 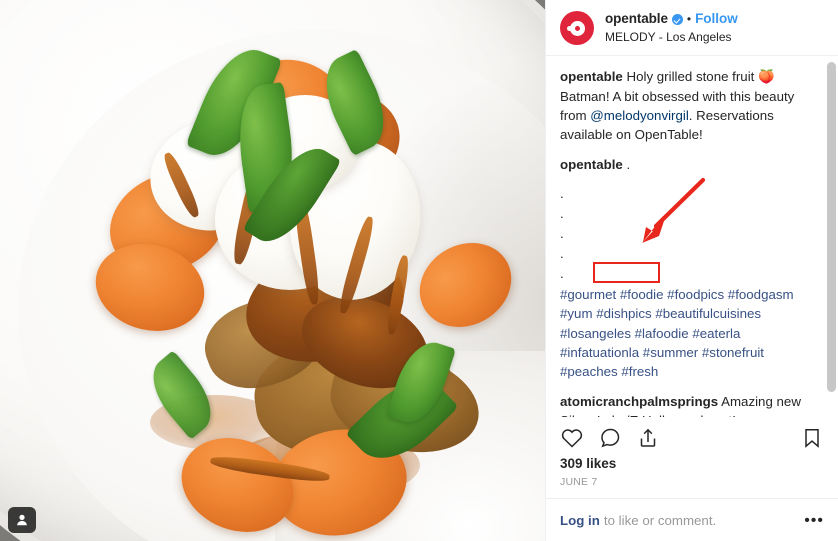 What do you see at coordinates (569, 28) in the screenshot?
I see `opentable-logo-dot` at bounding box center [569, 28].